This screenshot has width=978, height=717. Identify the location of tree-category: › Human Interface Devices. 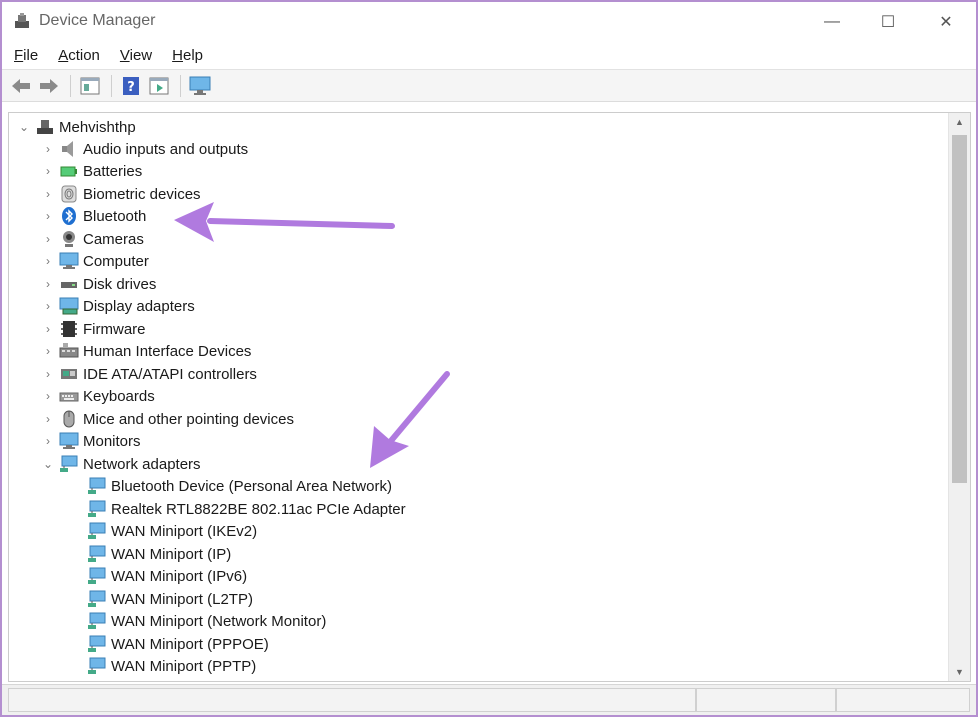
(146, 351).